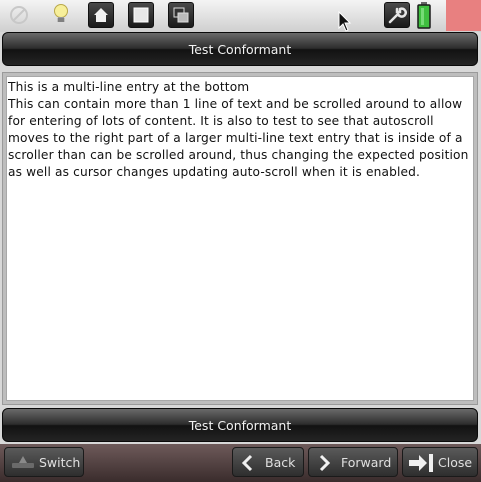 The image size is (481, 482). I want to click on header-bar: Test Conformant, so click(240, 49).